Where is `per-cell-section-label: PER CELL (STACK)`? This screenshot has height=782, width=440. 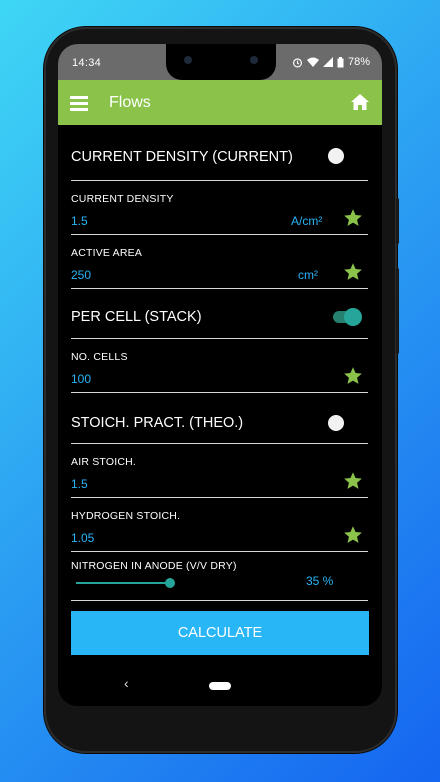 per-cell-section-label: PER CELL (STACK) is located at coordinates (136, 317).